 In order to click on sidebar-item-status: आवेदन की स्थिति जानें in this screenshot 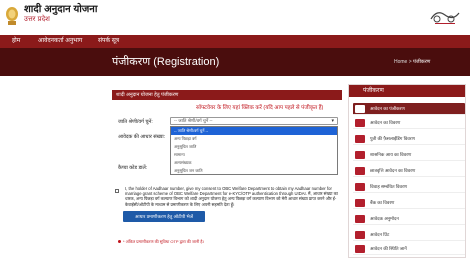, I will do `click(409, 249)`.